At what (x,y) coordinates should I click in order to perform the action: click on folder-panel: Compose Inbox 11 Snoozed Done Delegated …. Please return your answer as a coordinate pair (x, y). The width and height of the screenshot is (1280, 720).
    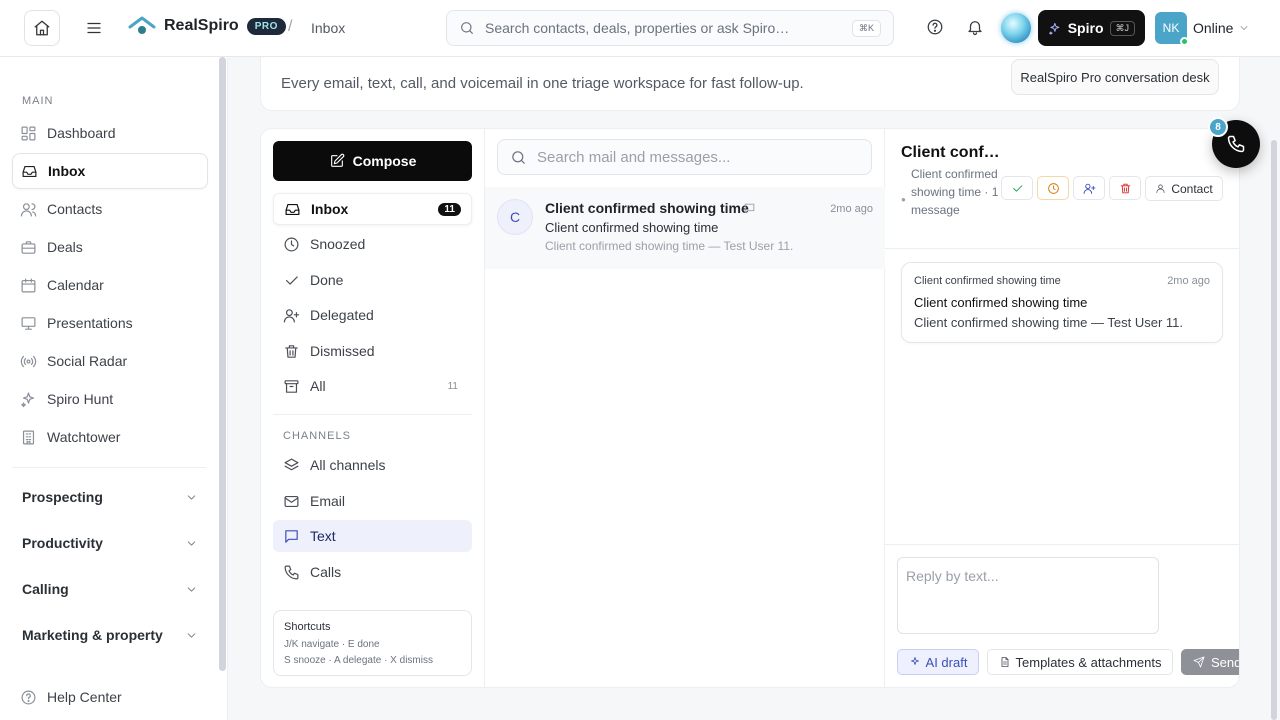
    Looking at the image, I should click on (373, 408).